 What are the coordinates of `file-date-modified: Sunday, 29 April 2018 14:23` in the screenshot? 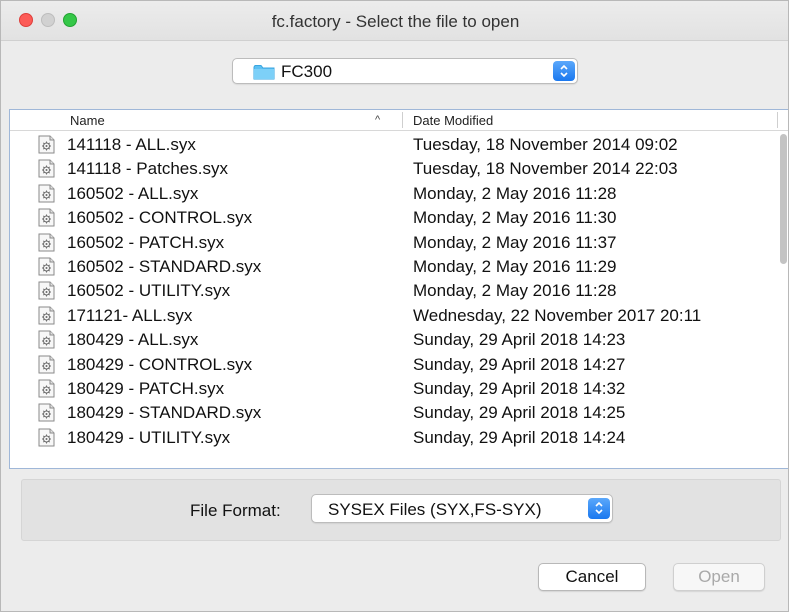 It's located at (519, 340).